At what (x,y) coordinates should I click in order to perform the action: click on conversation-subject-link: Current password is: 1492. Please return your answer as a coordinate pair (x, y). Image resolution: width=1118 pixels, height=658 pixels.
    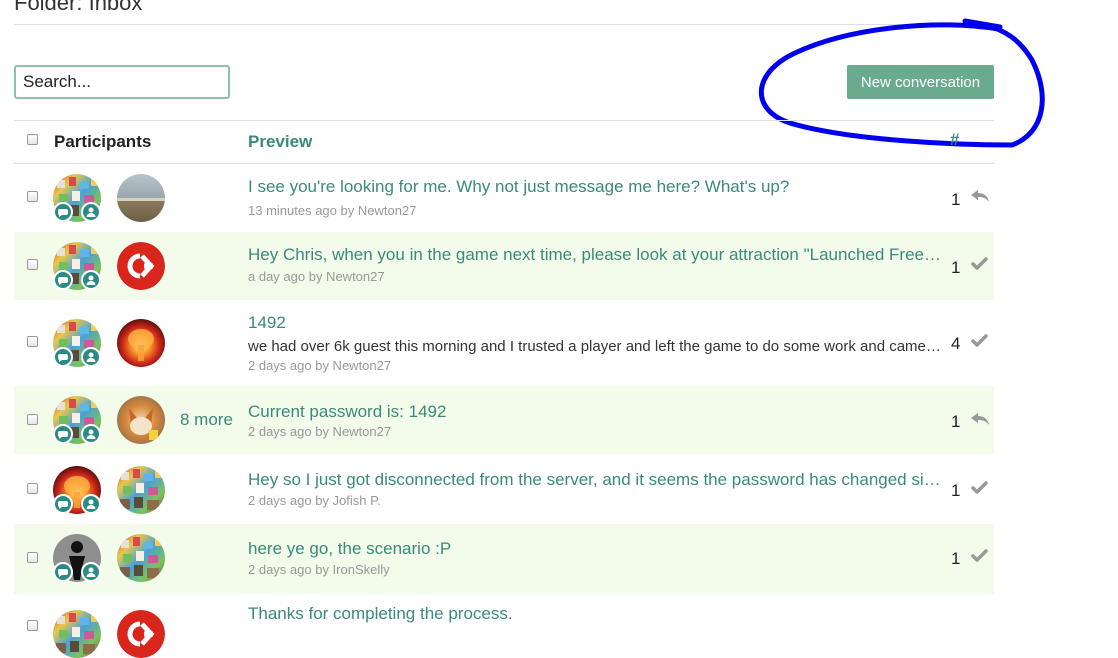
    Looking at the image, I should click on (595, 412).